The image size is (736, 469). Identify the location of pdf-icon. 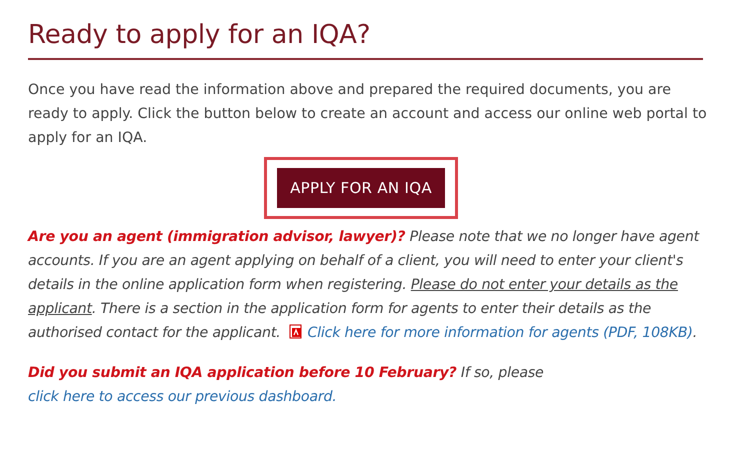
(296, 331).